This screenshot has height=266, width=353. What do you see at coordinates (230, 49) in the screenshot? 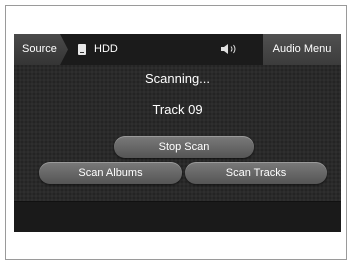
I see `volume-icon` at bounding box center [230, 49].